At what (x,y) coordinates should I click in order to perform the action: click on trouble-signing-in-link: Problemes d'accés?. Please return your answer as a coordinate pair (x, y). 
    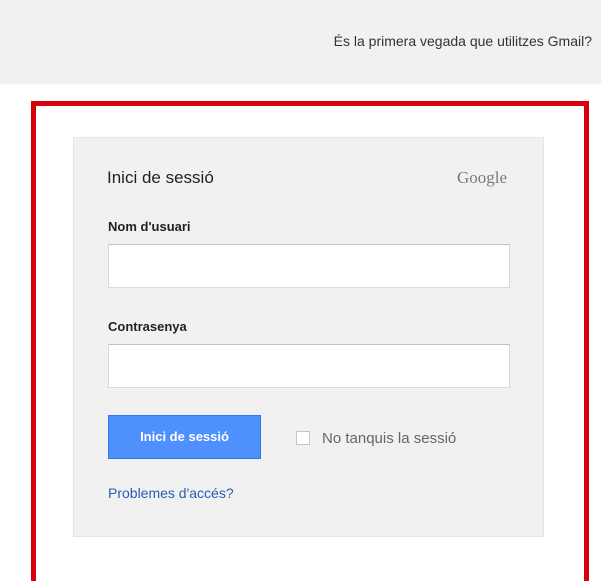
    Looking at the image, I should click on (171, 493).